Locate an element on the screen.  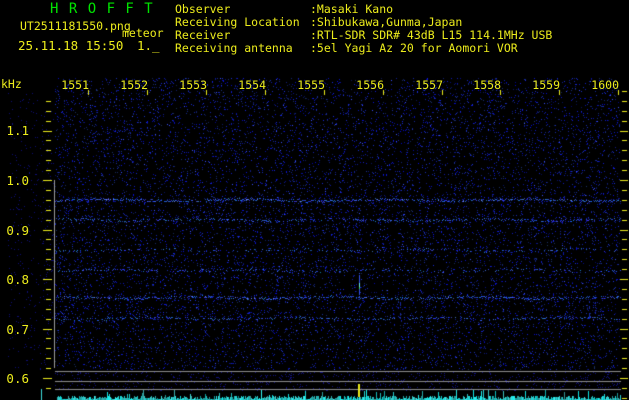
x-tick-label: 1551 is located at coordinates (75, 85).